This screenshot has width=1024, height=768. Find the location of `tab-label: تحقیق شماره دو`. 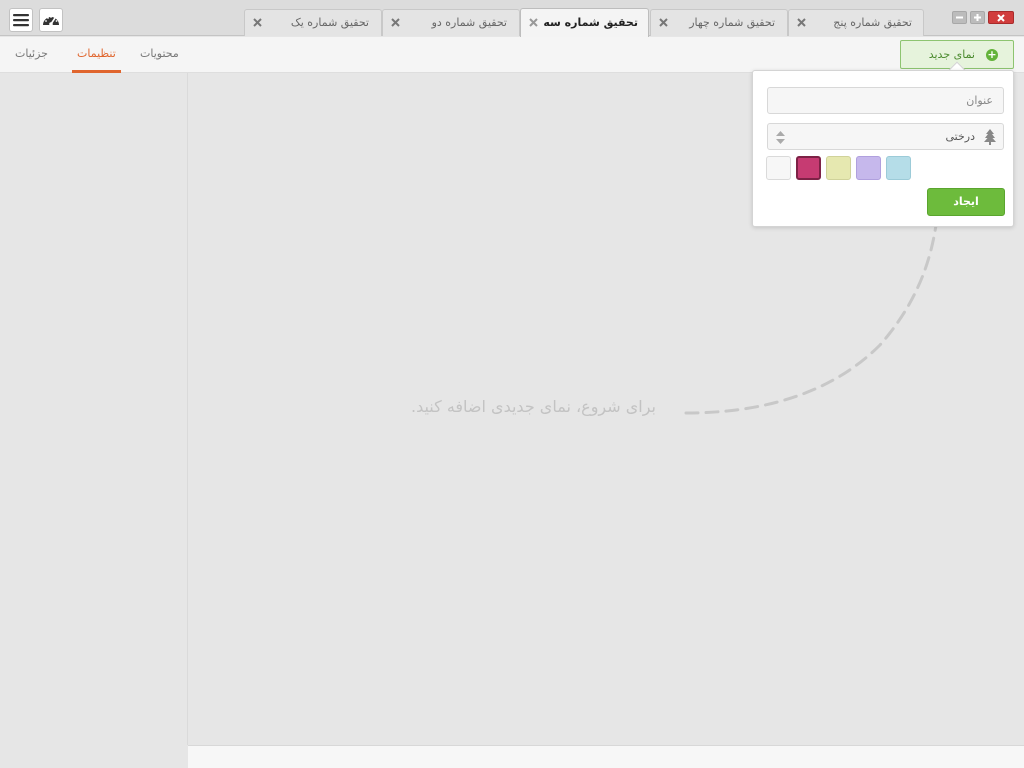

tab-label: تحقیق شماره دو is located at coordinates (469, 22).